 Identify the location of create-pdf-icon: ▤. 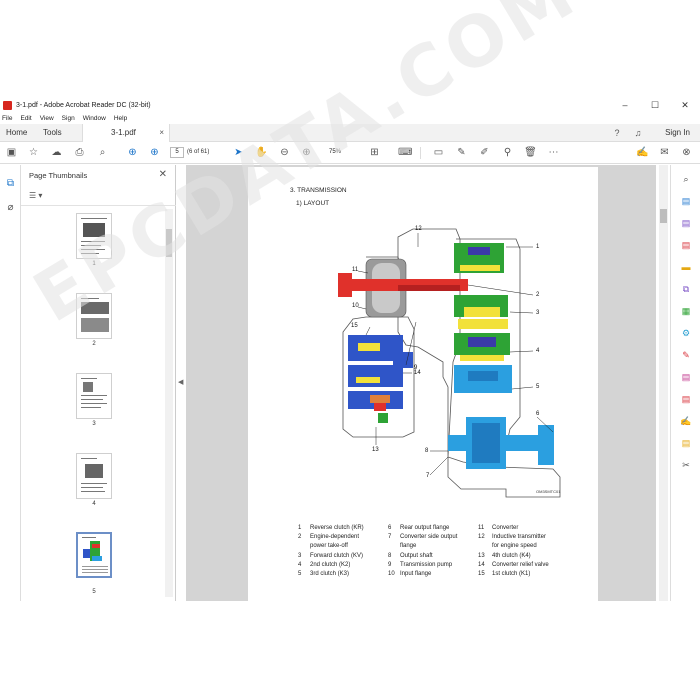
(686, 223).